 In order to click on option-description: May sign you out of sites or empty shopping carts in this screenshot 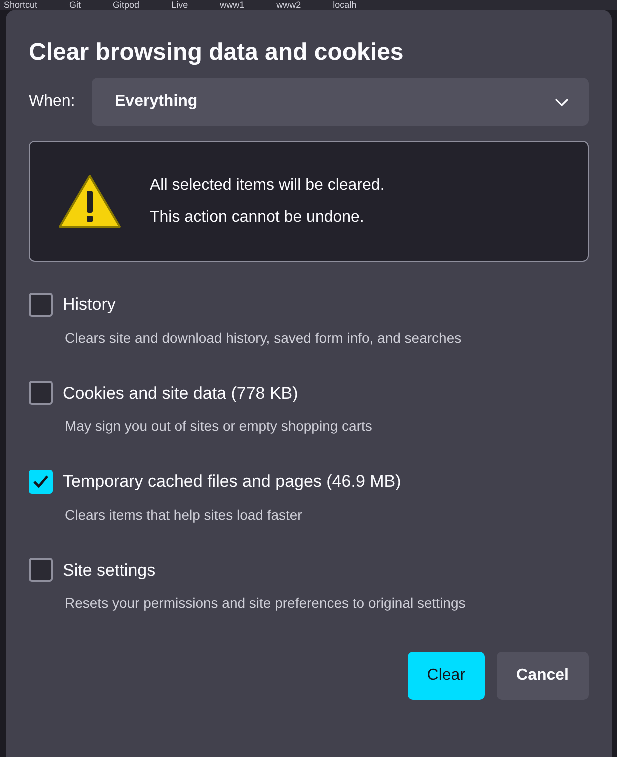, I will do `click(219, 426)`.